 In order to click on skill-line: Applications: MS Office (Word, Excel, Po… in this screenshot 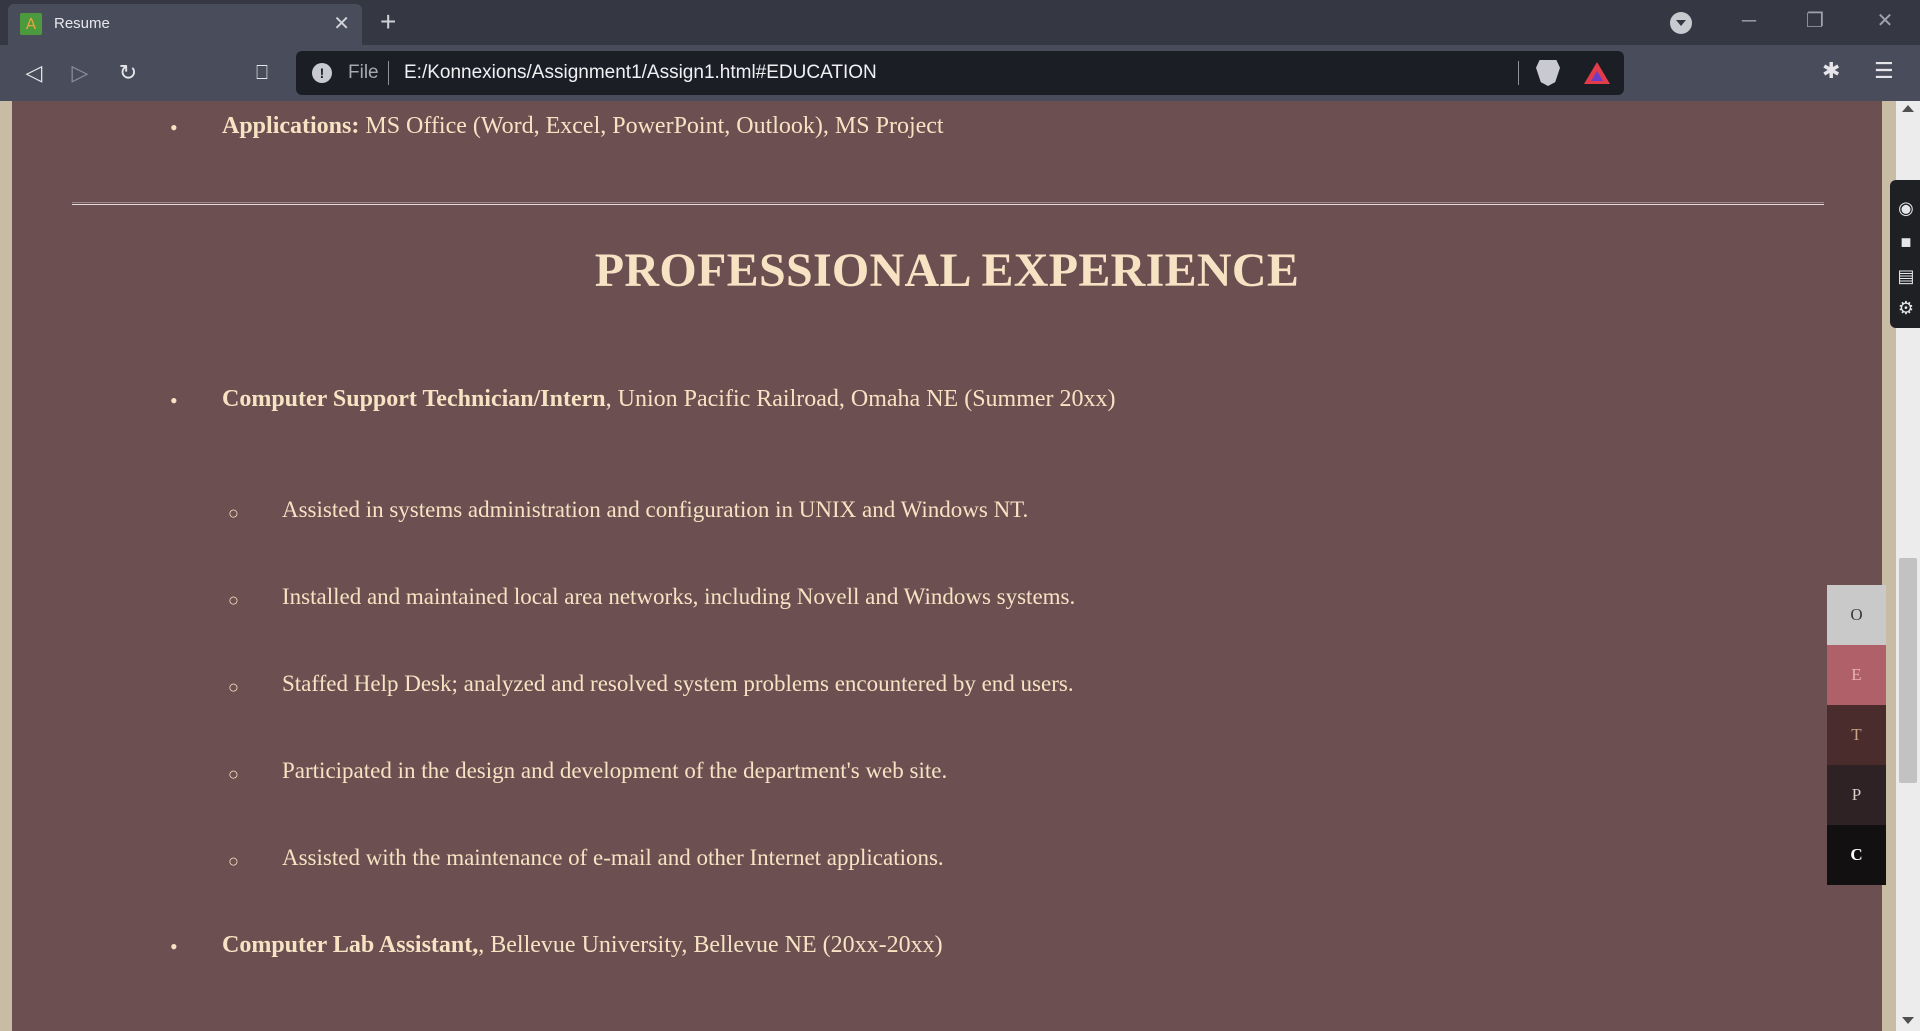, I will do `click(583, 126)`.